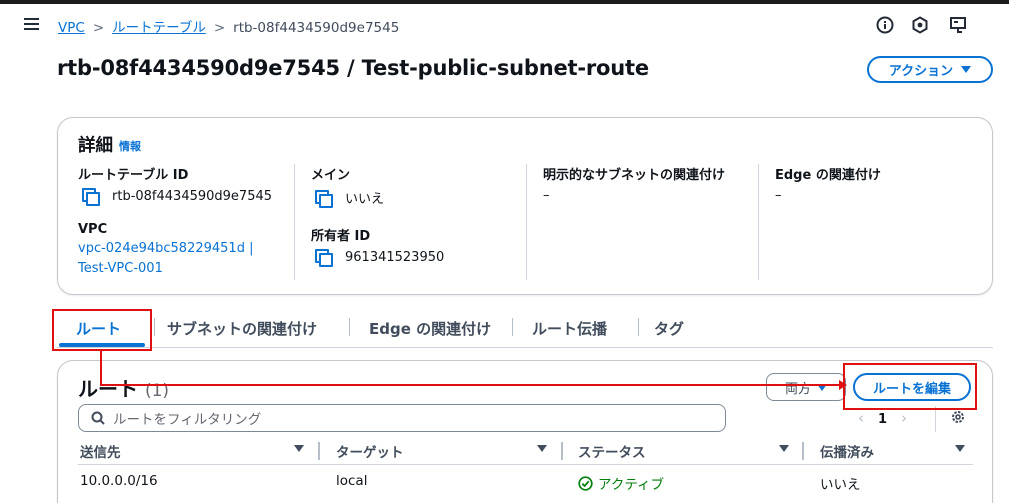 Image resolution: width=1009 pixels, height=503 pixels. Describe the element at coordinates (166, 248) in the screenshot. I see `vpc-link-line1: vpc-024e94bc58229451d |` at that location.